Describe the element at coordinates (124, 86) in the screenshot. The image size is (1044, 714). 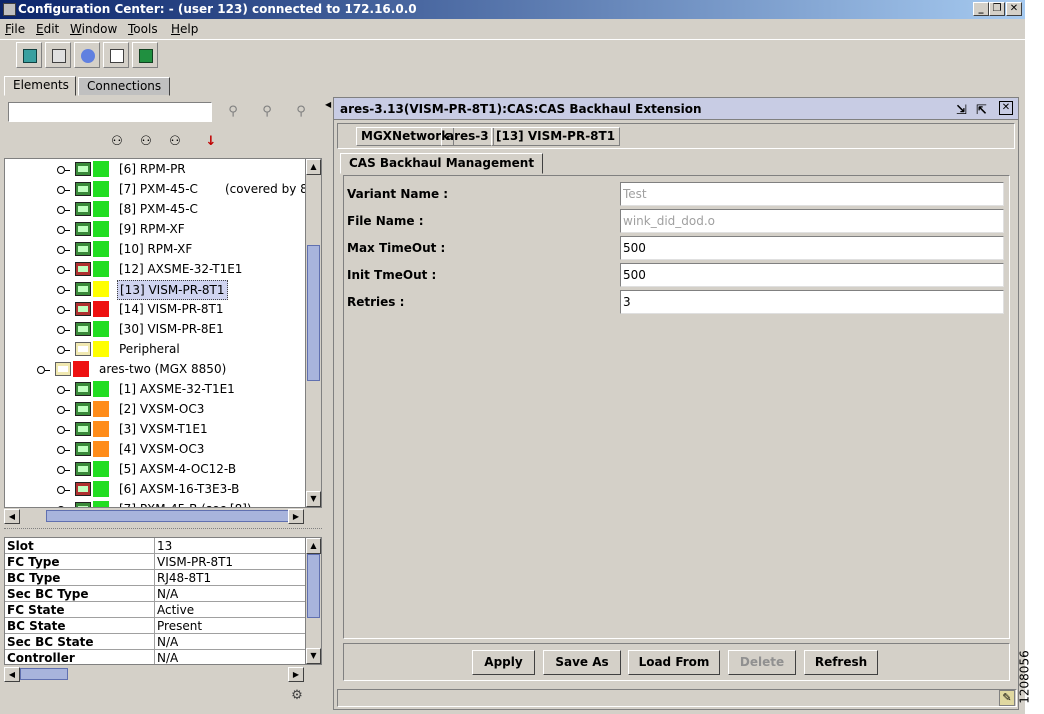
I see `tab-connections: Connections` at that location.